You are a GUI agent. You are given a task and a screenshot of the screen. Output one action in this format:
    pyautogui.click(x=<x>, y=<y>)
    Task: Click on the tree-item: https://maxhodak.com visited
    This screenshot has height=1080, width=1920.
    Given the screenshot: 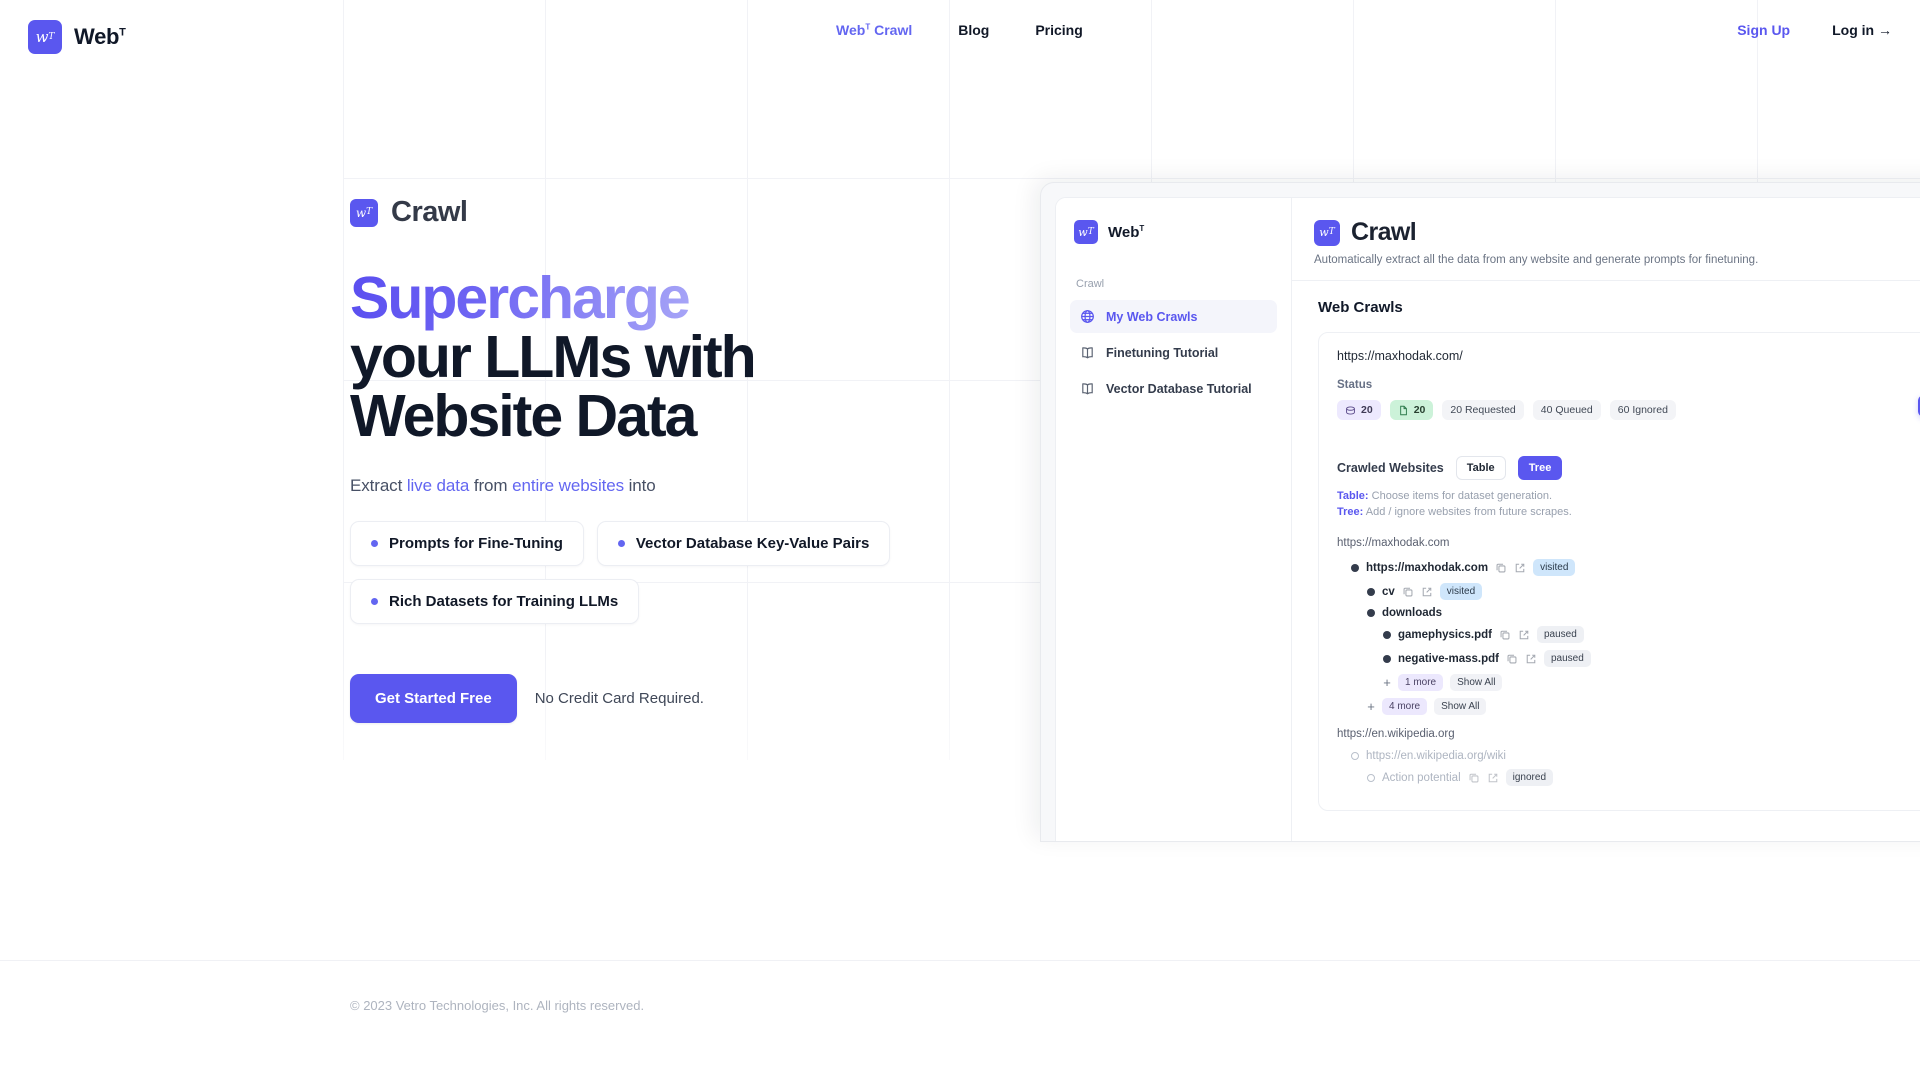 What is the action you would take?
    pyautogui.click(x=1628, y=568)
    